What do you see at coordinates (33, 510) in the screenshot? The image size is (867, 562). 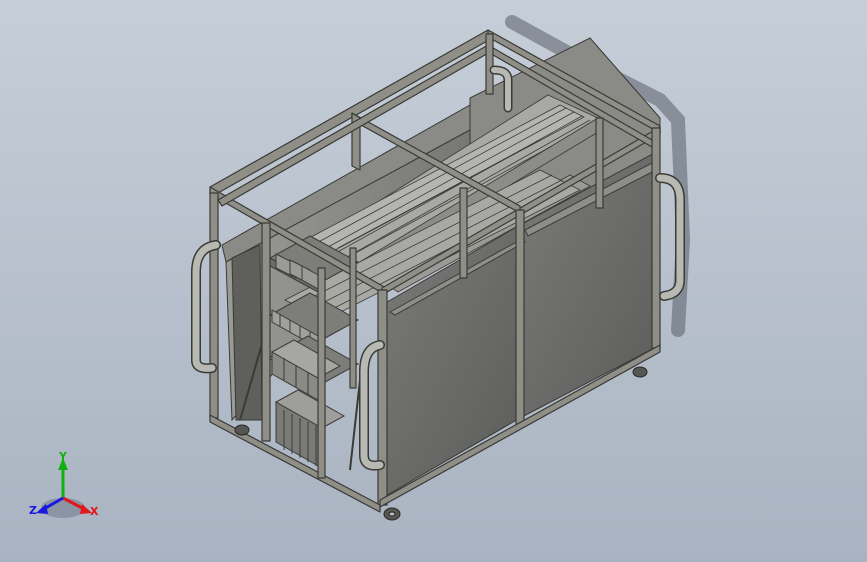 I see `triad-z-label: Z` at bounding box center [33, 510].